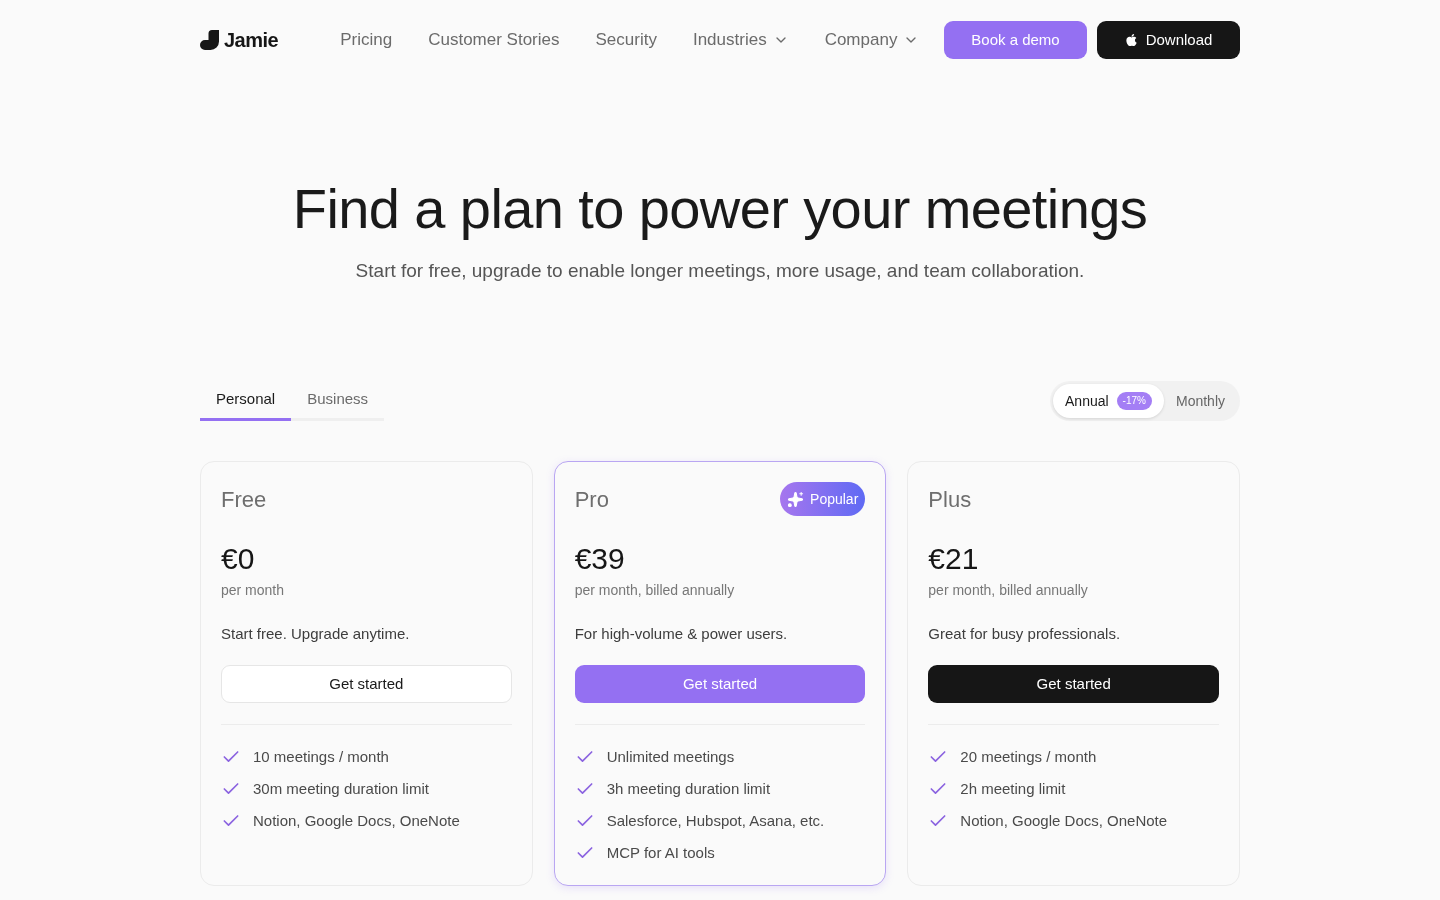 This screenshot has height=900, width=1440. I want to click on page-title: Find a plan to power your meetings, so click(720, 209).